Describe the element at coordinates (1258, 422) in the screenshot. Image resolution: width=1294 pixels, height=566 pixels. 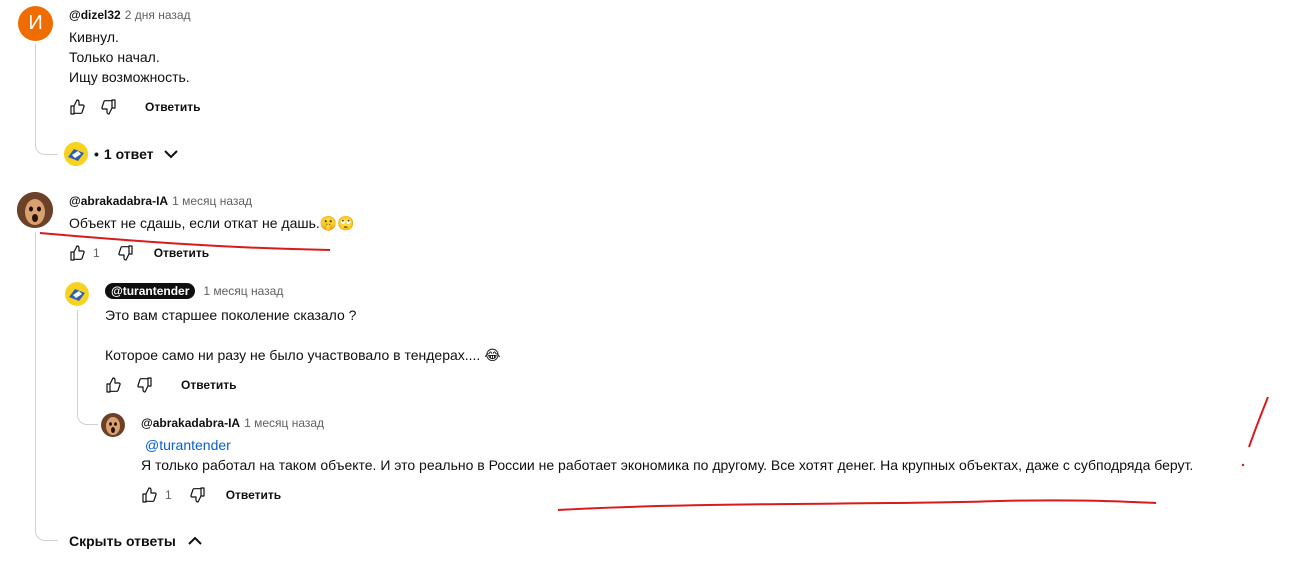
I see `vertical-stroke` at that location.